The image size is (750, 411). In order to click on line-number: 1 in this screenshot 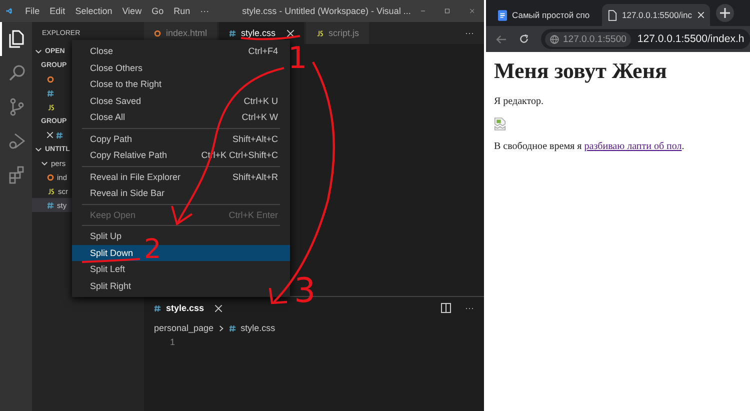, I will do `click(172, 343)`.